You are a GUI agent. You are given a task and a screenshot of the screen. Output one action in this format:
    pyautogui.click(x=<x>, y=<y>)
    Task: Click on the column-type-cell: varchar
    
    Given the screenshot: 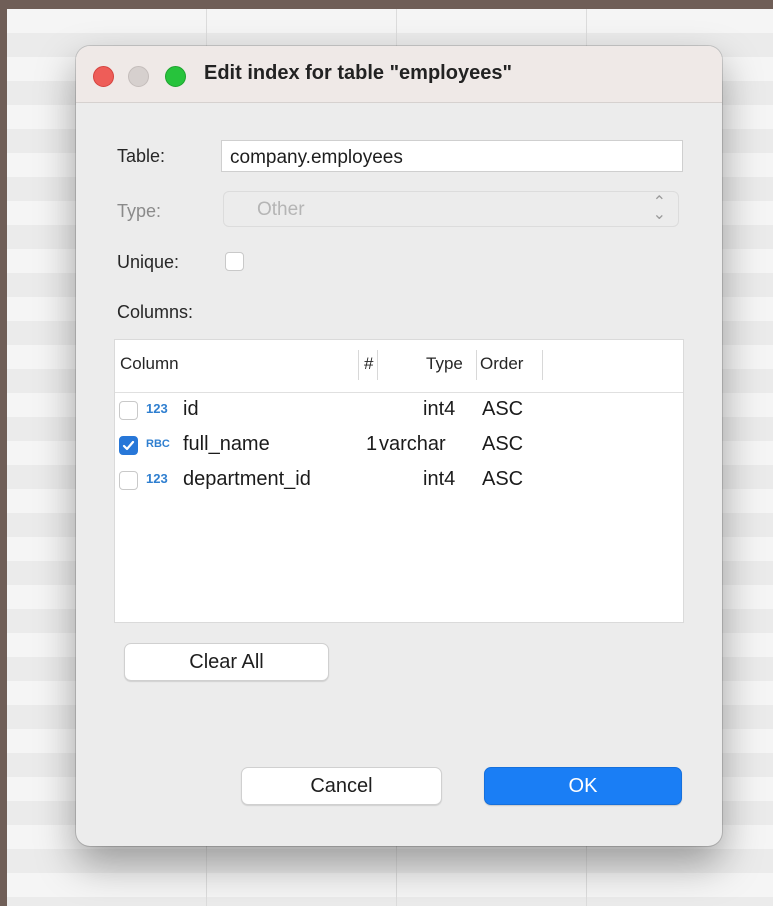 What is the action you would take?
    pyautogui.click(x=412, y=444)
    